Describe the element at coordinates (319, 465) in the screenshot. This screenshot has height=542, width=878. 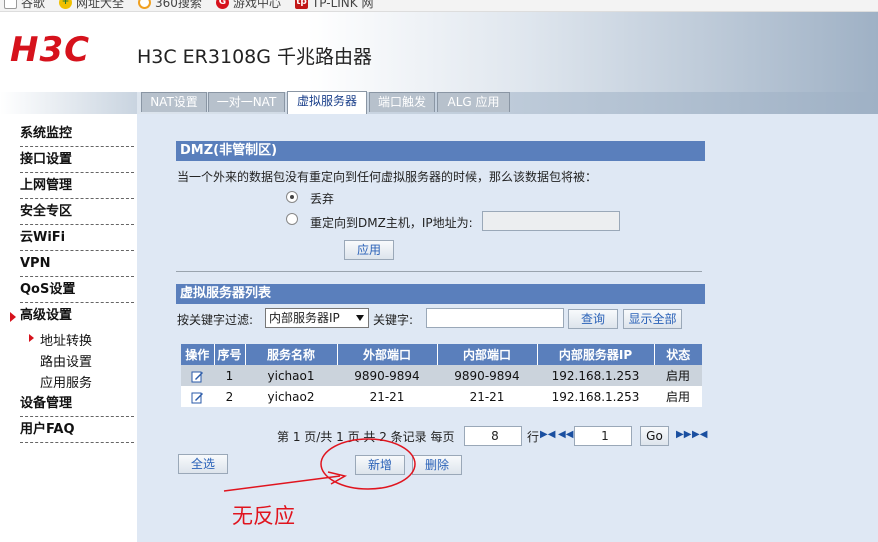
I see `annotation-overlay` at that location.